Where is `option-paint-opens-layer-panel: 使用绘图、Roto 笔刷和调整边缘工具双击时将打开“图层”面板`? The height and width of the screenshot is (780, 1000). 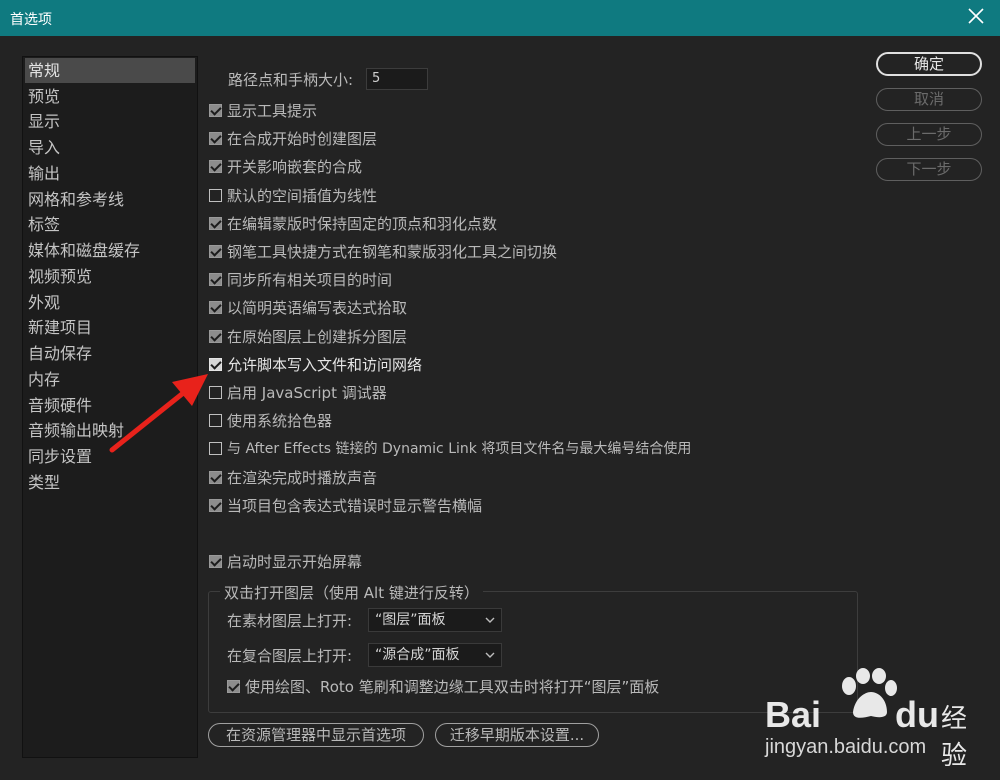 option-paint-opens-layer-panel: 使用绘图、Roto 笔刷和调整边缘工具双击时将打开“图层”面板 is located at coordinates (443, 686).